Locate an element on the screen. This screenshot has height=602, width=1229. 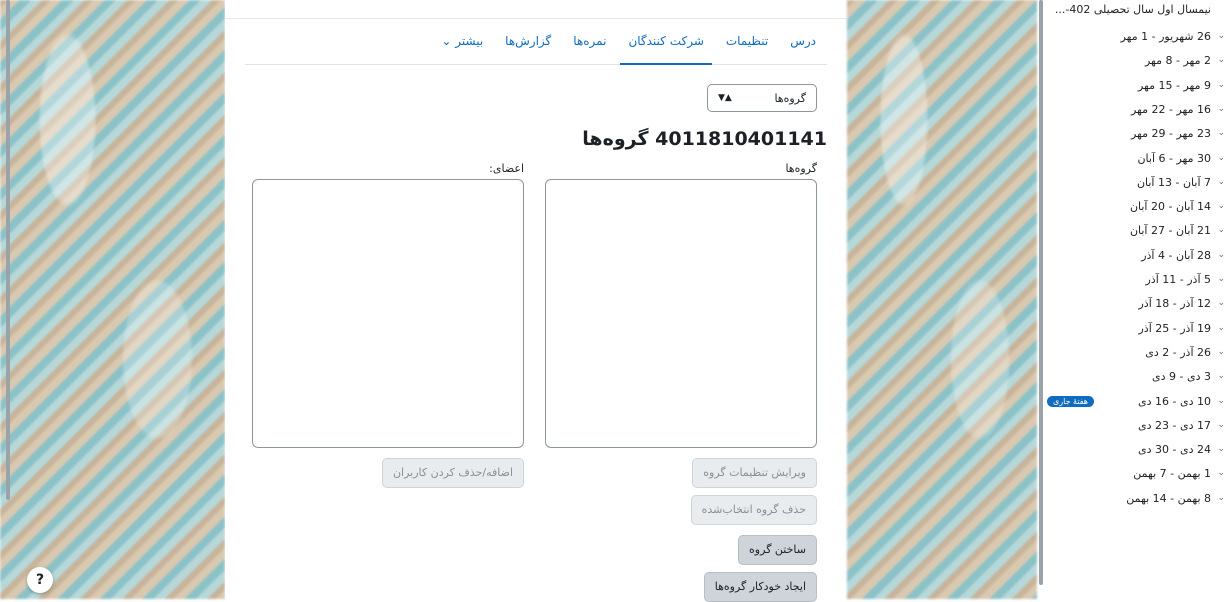
sidebar-week-item: ⌄ 14 آبان - 20 آبان is located at coordinates (1136, 208).